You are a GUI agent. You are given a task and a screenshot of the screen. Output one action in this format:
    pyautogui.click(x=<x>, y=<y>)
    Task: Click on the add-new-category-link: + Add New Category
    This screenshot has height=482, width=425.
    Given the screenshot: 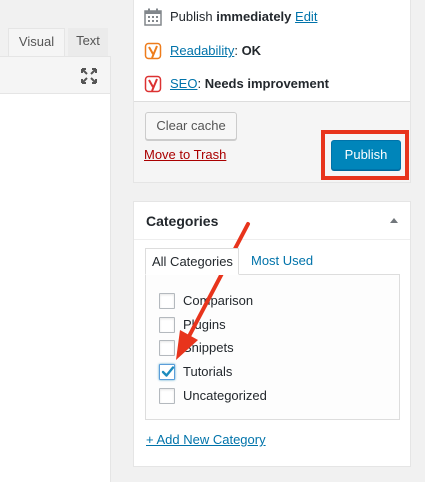 What is the action you would take?
    pyautogui.click(x=206, y=439)
    